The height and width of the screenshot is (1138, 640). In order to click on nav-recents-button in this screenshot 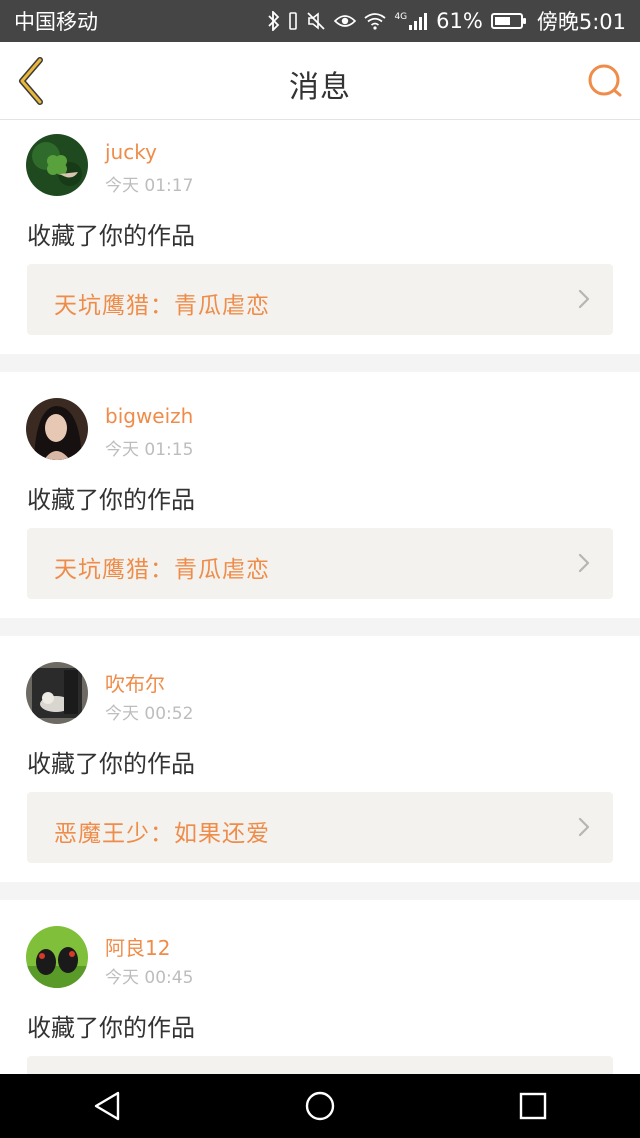, I will do `click(533, 1106)`.